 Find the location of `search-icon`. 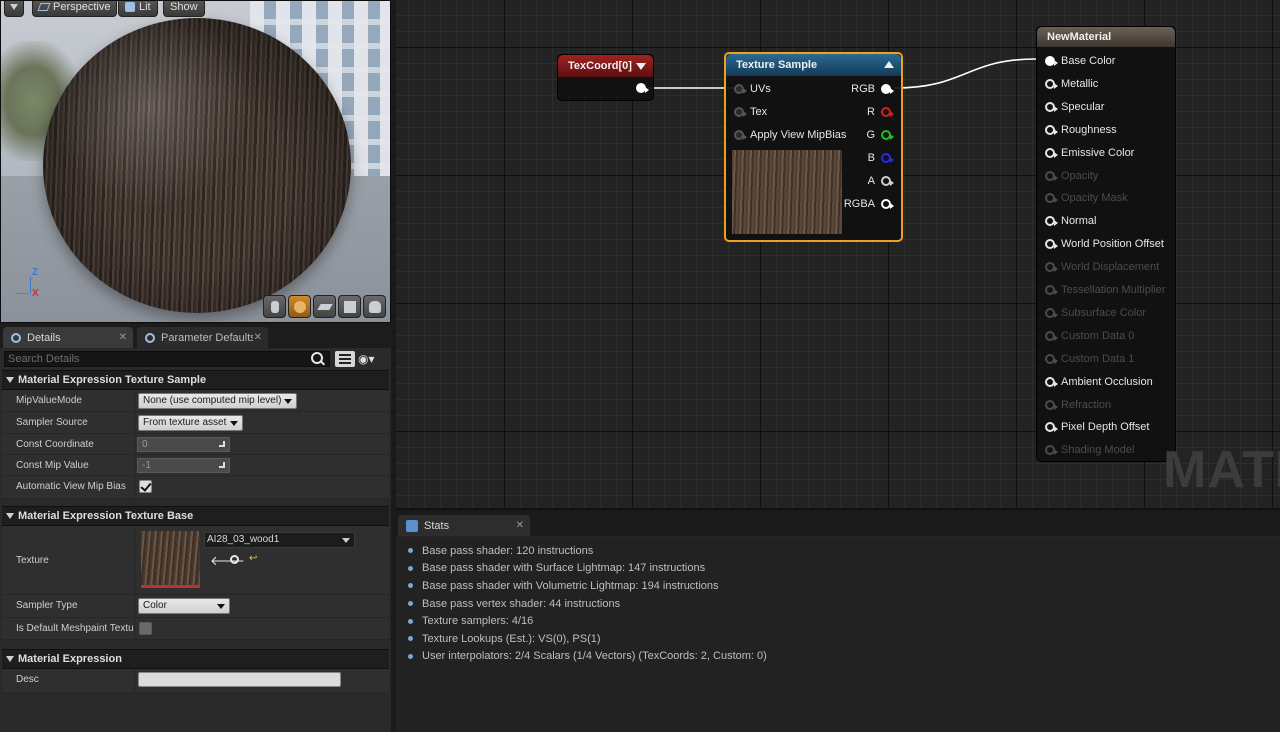

search-icon is located at coordinates (317, 358).